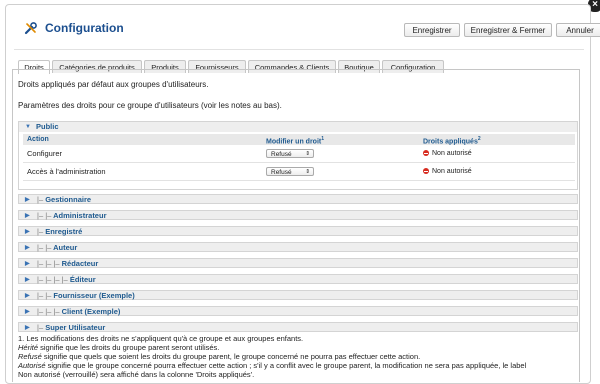 The width and height of the screenshot is (600, 384). What do you see at coordinates (47, 126) in the screenshot?
I see `group-label: Public` at bounding box center [47, 126].